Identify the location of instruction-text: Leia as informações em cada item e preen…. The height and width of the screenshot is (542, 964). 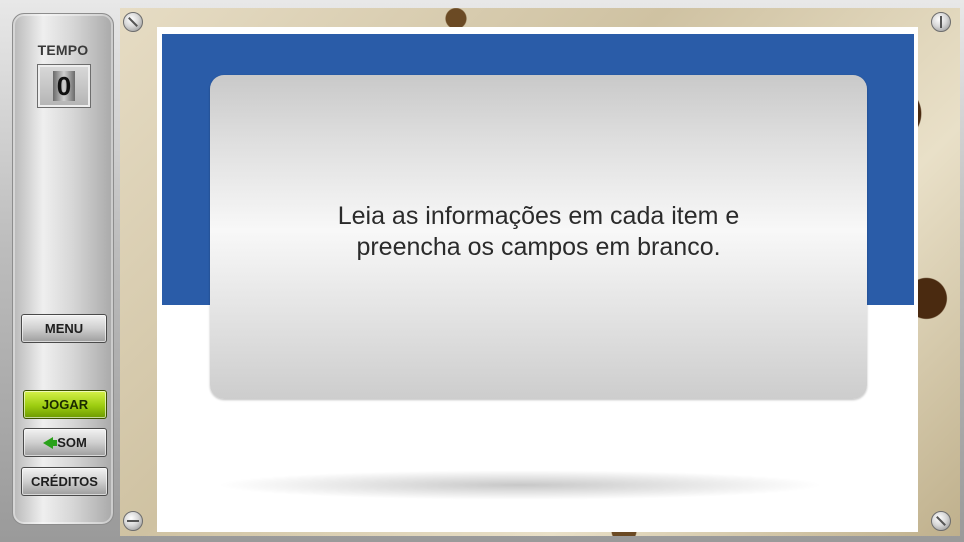
(538, 231).